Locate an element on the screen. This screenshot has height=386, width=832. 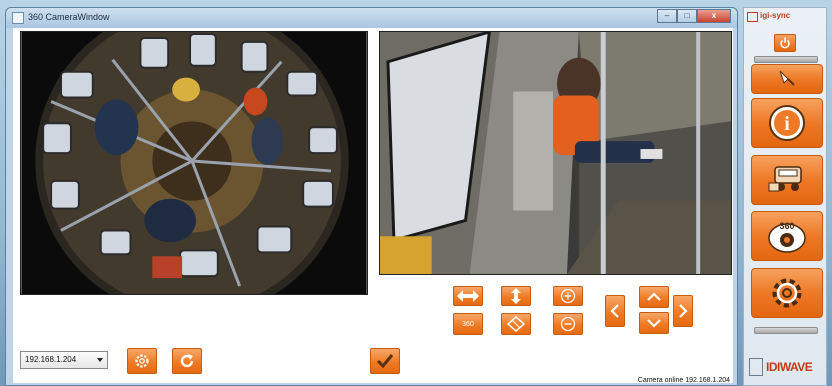
info-glyph: i is located at coordinates (787, 124).